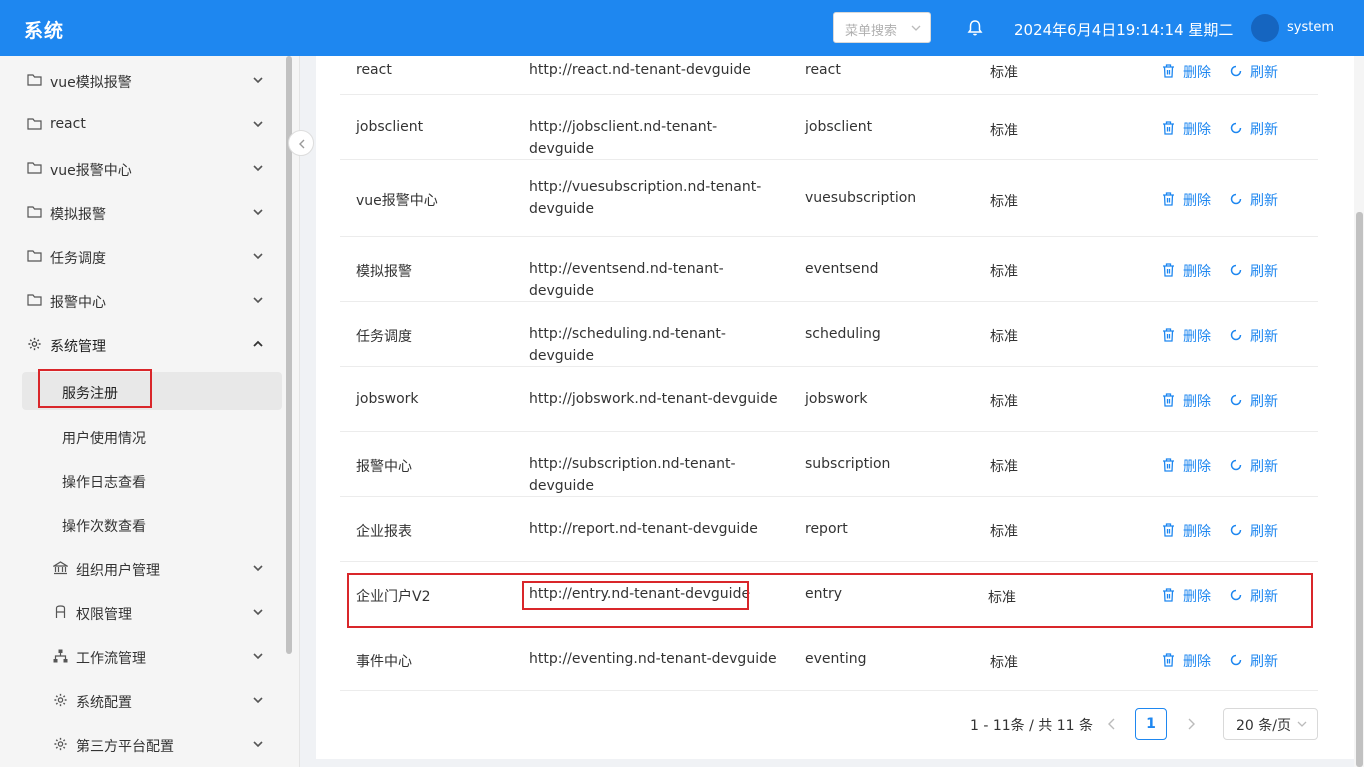  I want to click on sidebar-item-label: 权限管理, so click(104, 615).